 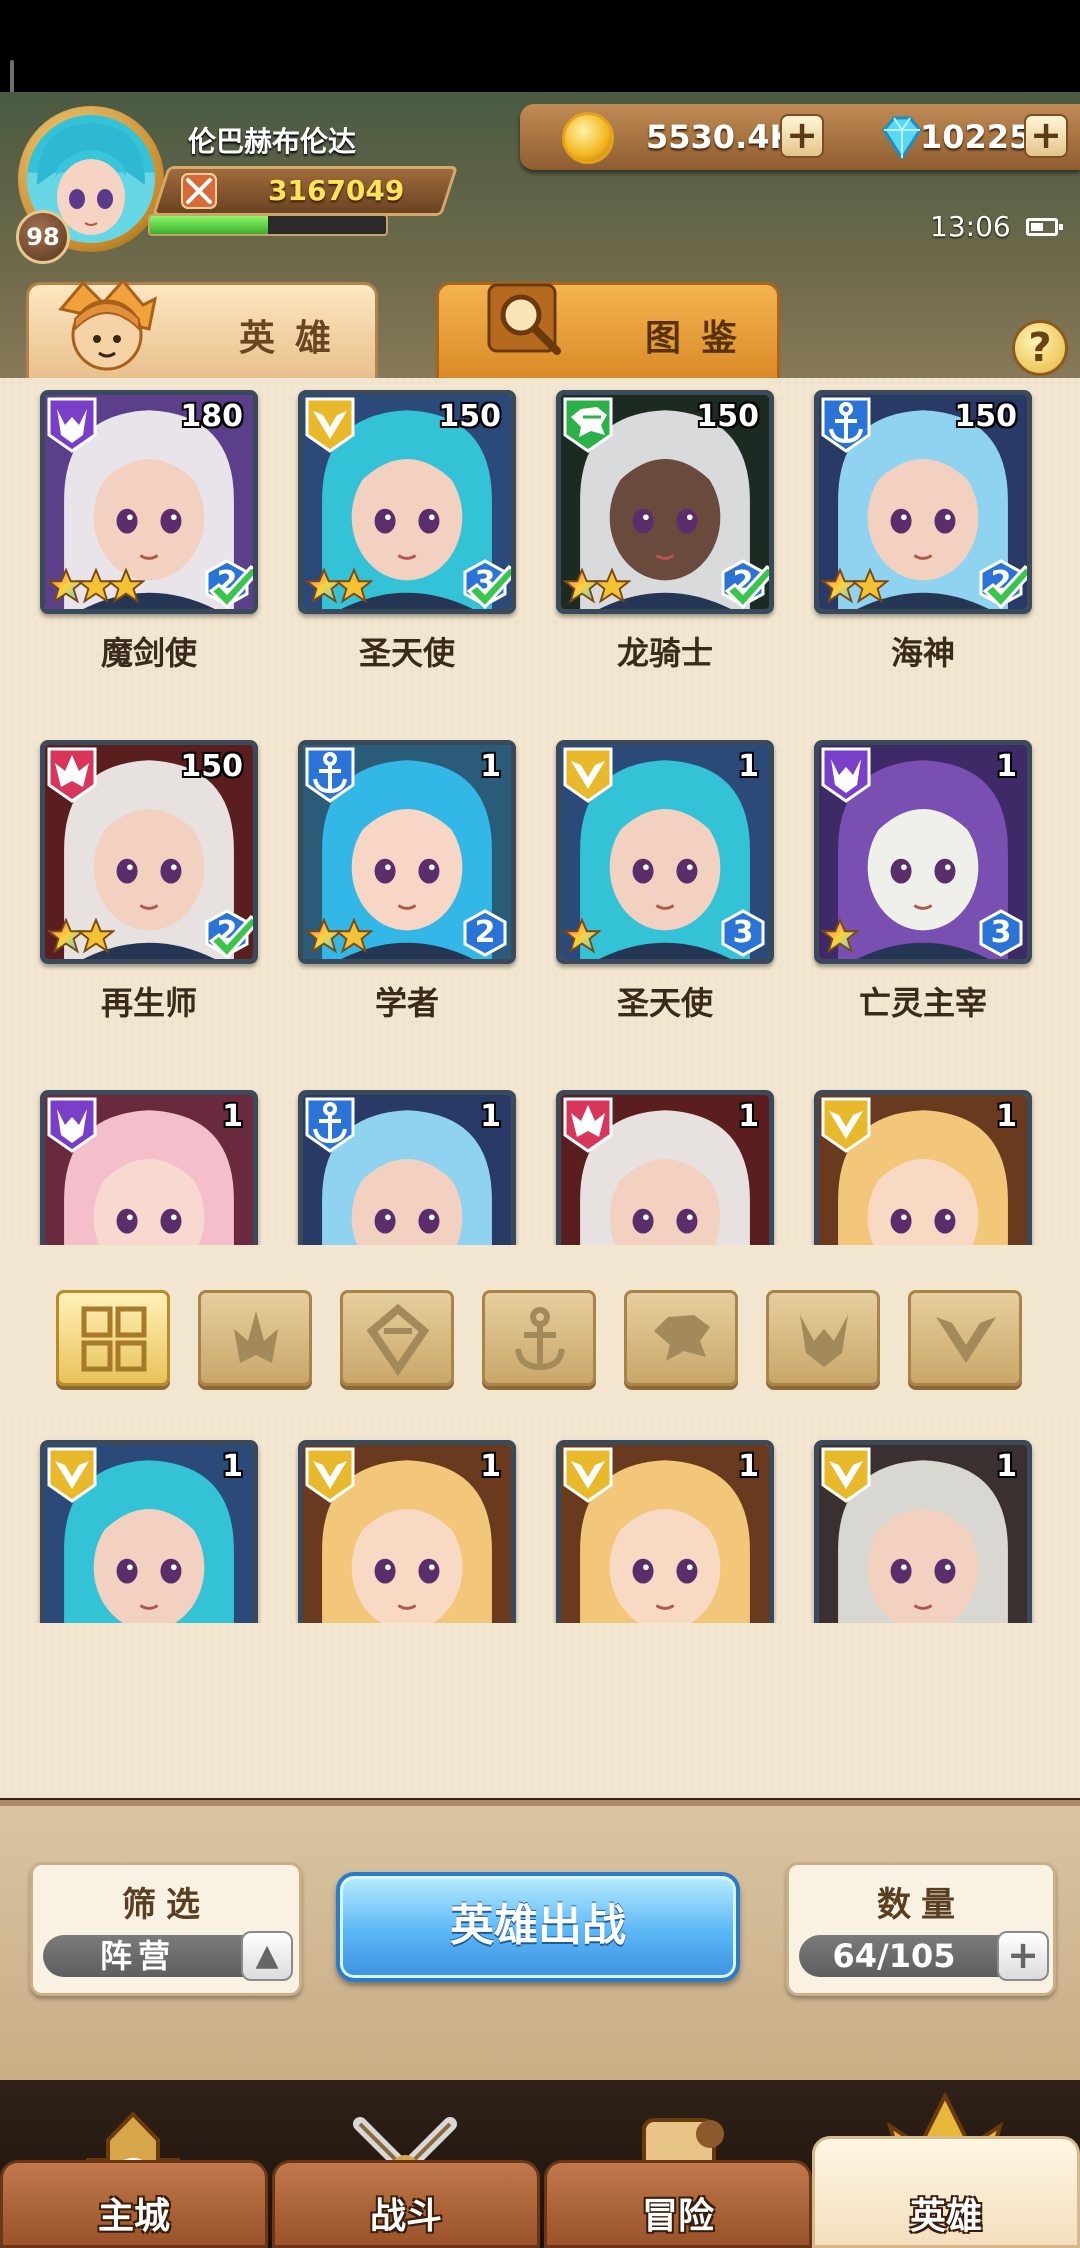 What do you see at coordinates (588, 1125) in the screenshot?
I see `faction-nature-icon` at bounding box center [588, 1125].